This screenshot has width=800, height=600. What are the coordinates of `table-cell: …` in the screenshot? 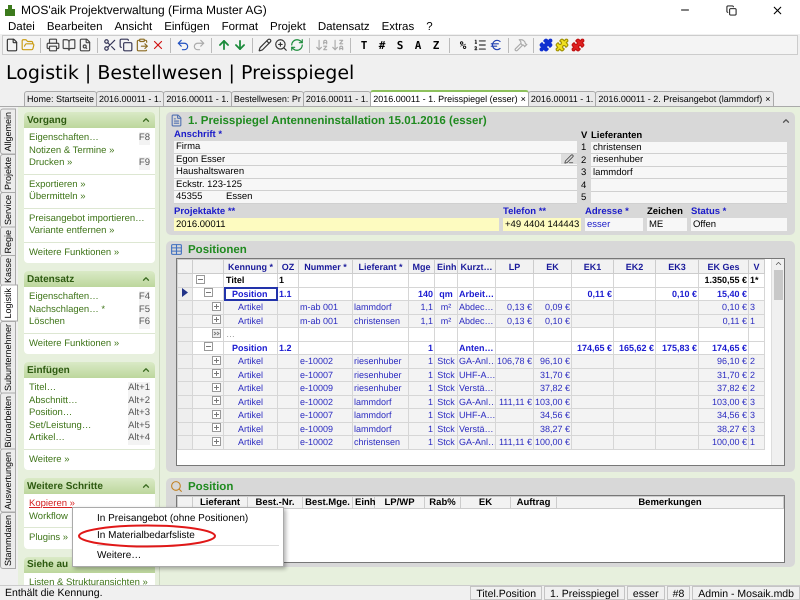 It's located at (251, 334).